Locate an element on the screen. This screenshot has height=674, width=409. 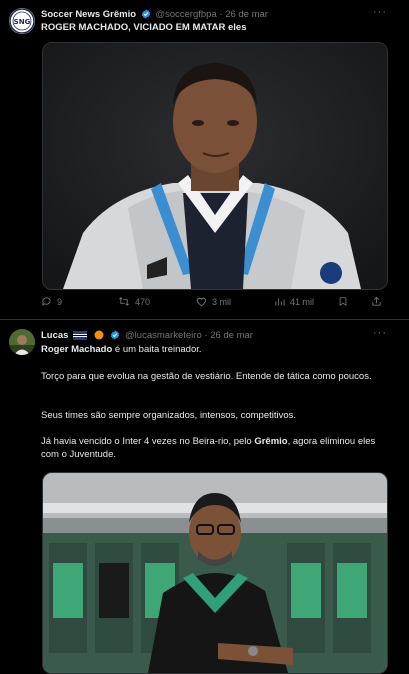
like-count: 3 mil is located at coordinates (222, 301).